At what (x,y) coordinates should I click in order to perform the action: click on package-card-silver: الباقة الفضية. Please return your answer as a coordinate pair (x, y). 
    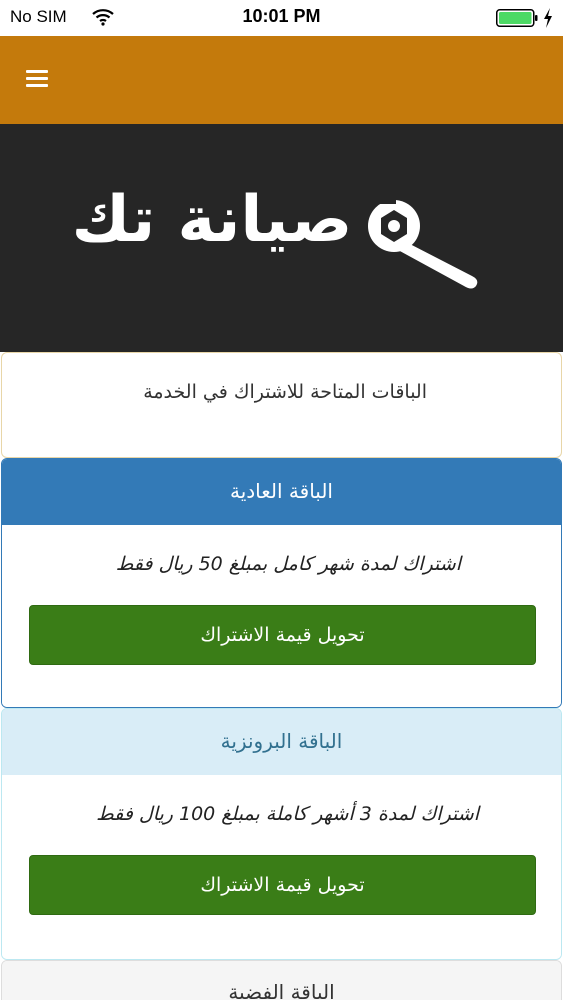
    Looking at the image, I should click on (281, 980).